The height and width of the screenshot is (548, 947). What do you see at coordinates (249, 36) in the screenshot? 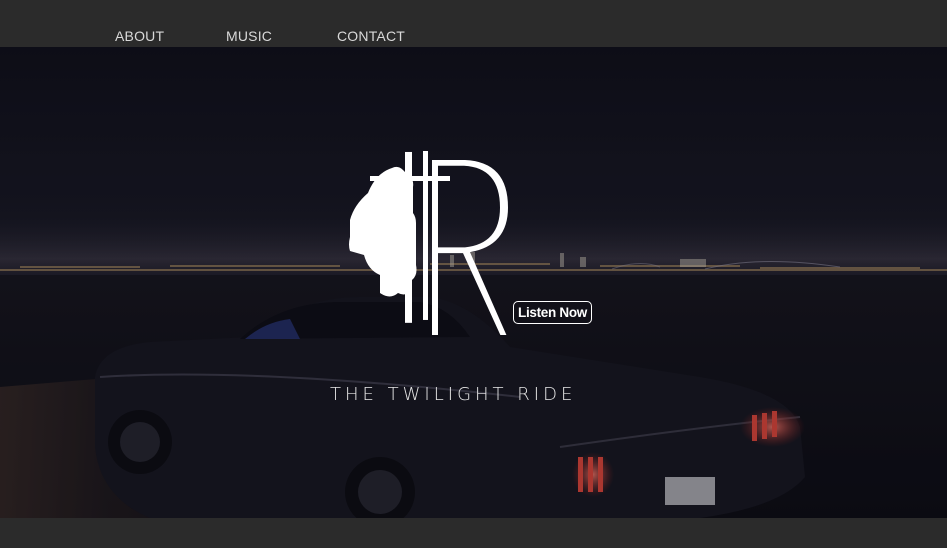
I see `nav-link-music: MUSIC` at bounding box center [249, 36].